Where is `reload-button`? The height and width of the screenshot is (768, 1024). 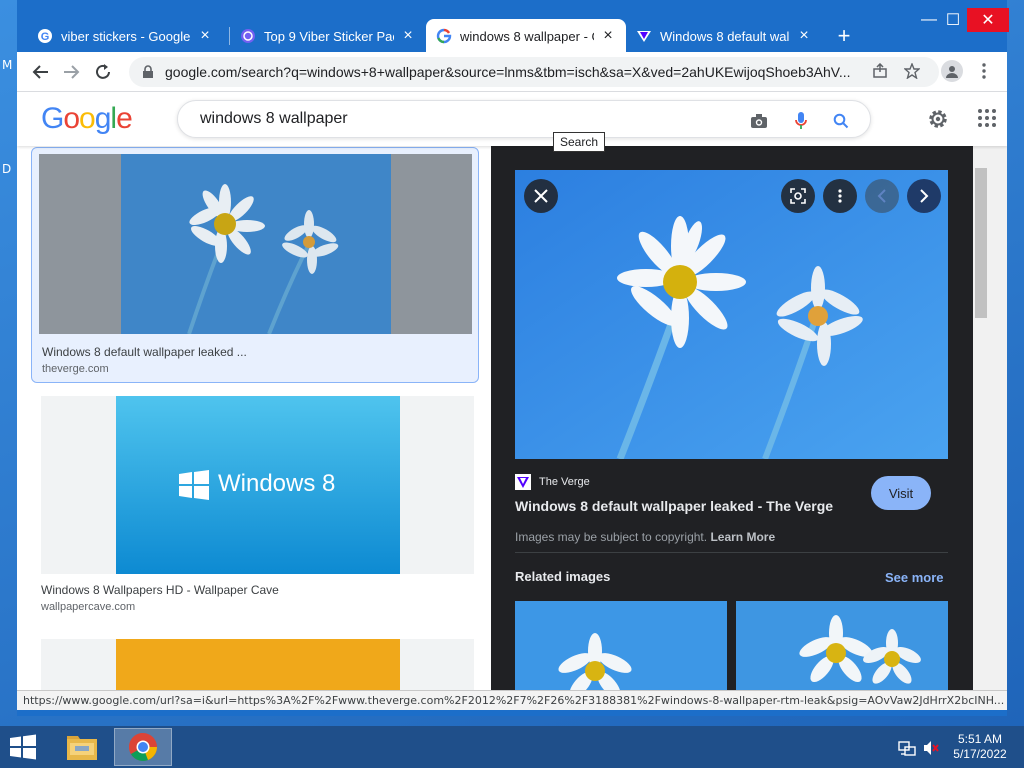
reload-button is located at coordinates (103, 72).